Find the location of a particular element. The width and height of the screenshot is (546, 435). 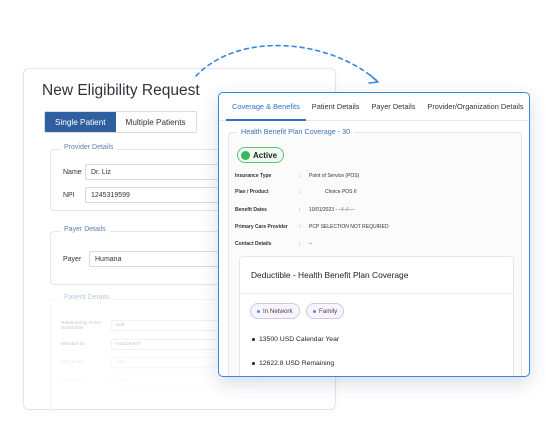

info-value: PCP SELECTION NOT REQUIRED is located at coordinates (349, 227).